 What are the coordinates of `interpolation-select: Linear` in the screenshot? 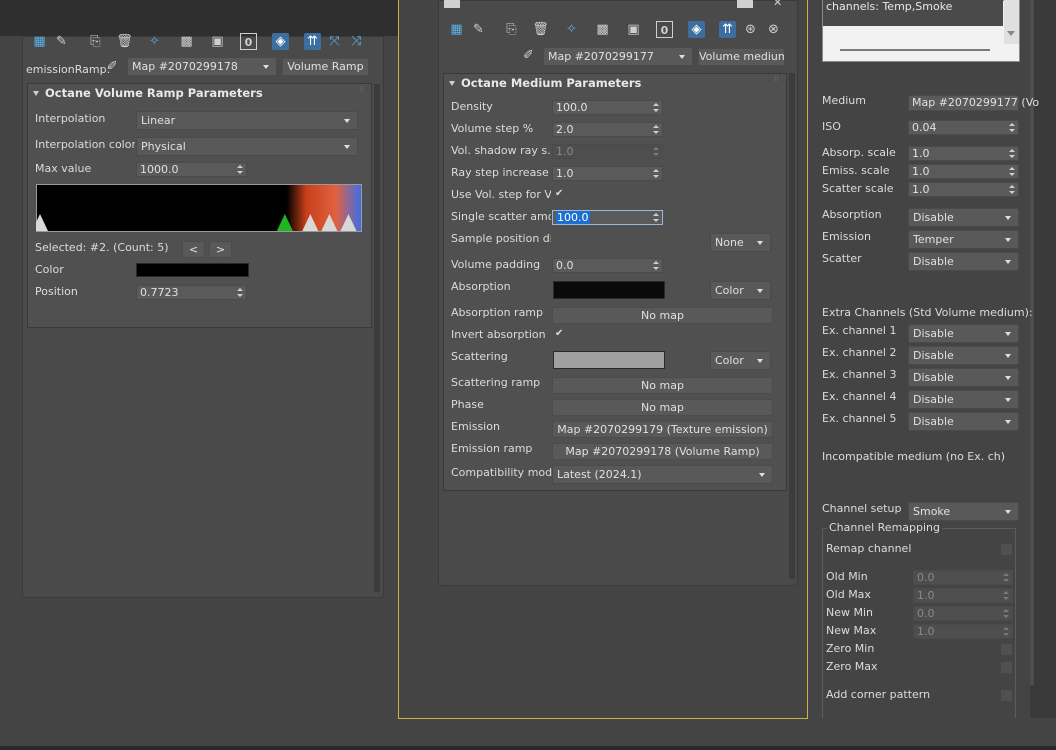 It's located at (247, 120).